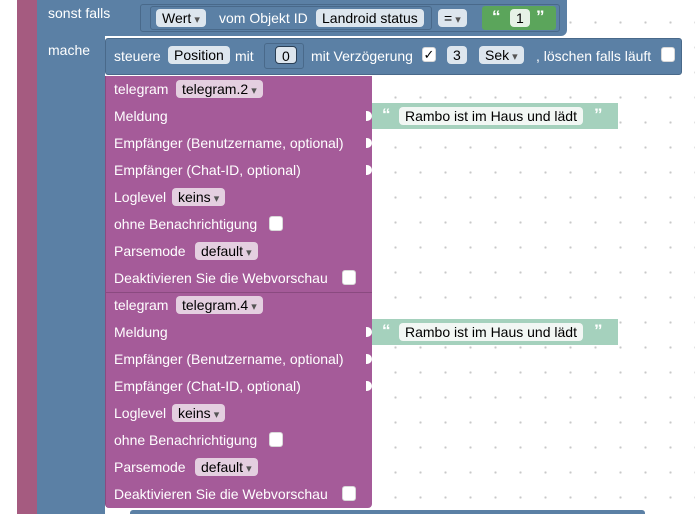  Describe the element at coordinates (668, 54) in the screenshot. I see `clear-running-checkbox` at that location.